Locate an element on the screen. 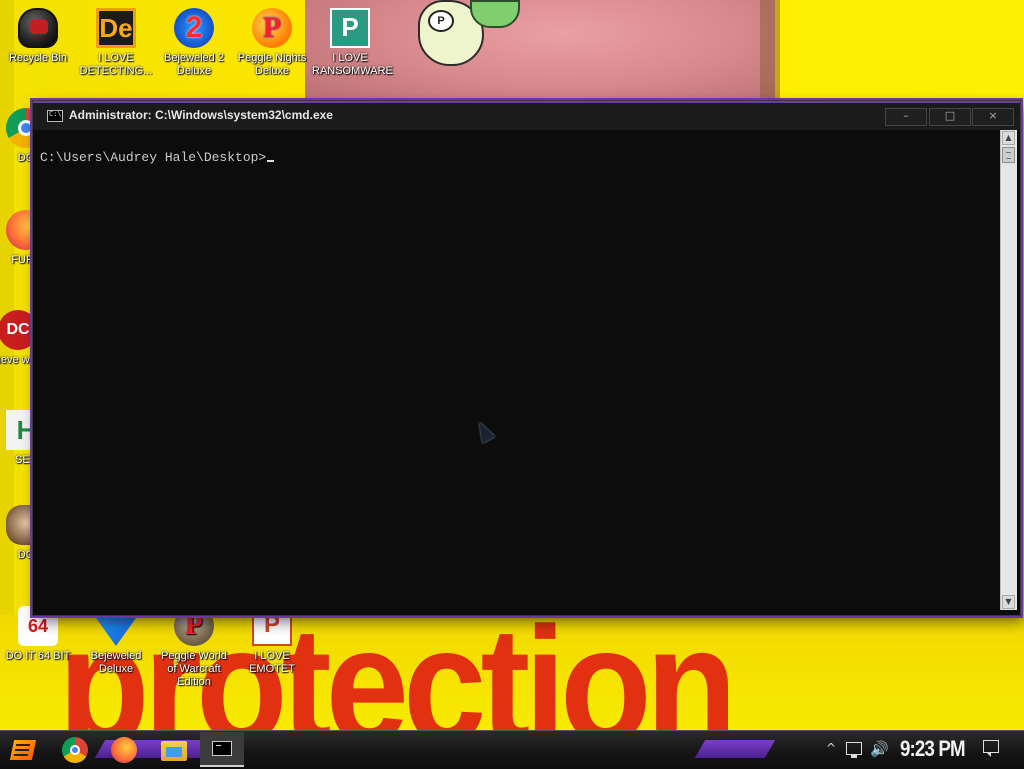 The image size is (1024, 769). taskbar-file-explorer-icon is located at coordinates (174, 751).